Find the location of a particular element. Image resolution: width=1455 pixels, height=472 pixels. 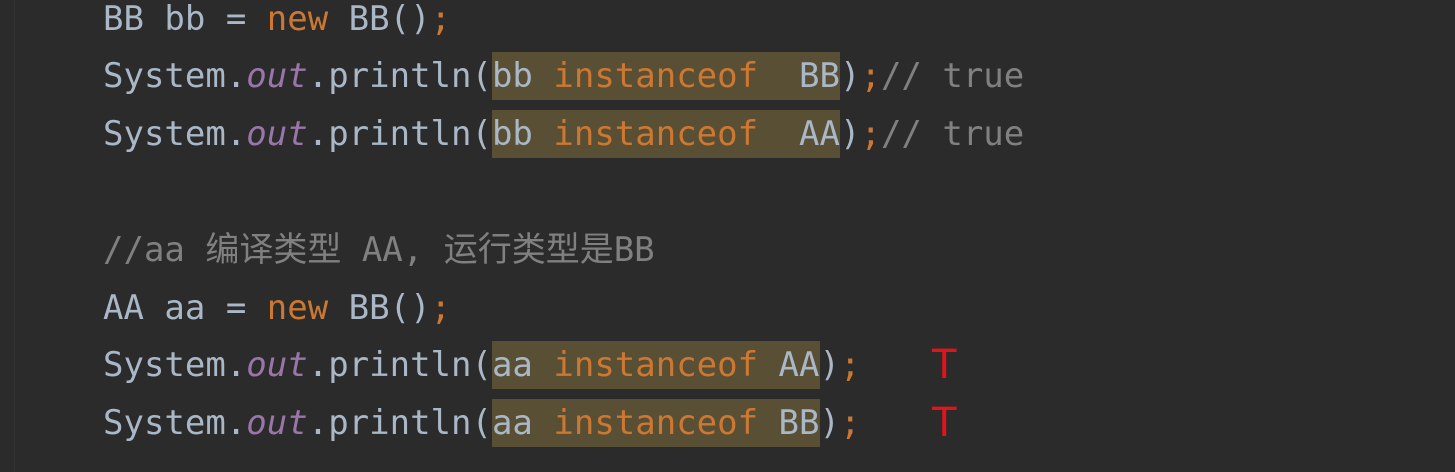

code-line-6: AA aa = new BB(); is located at coordinates (277, 308).